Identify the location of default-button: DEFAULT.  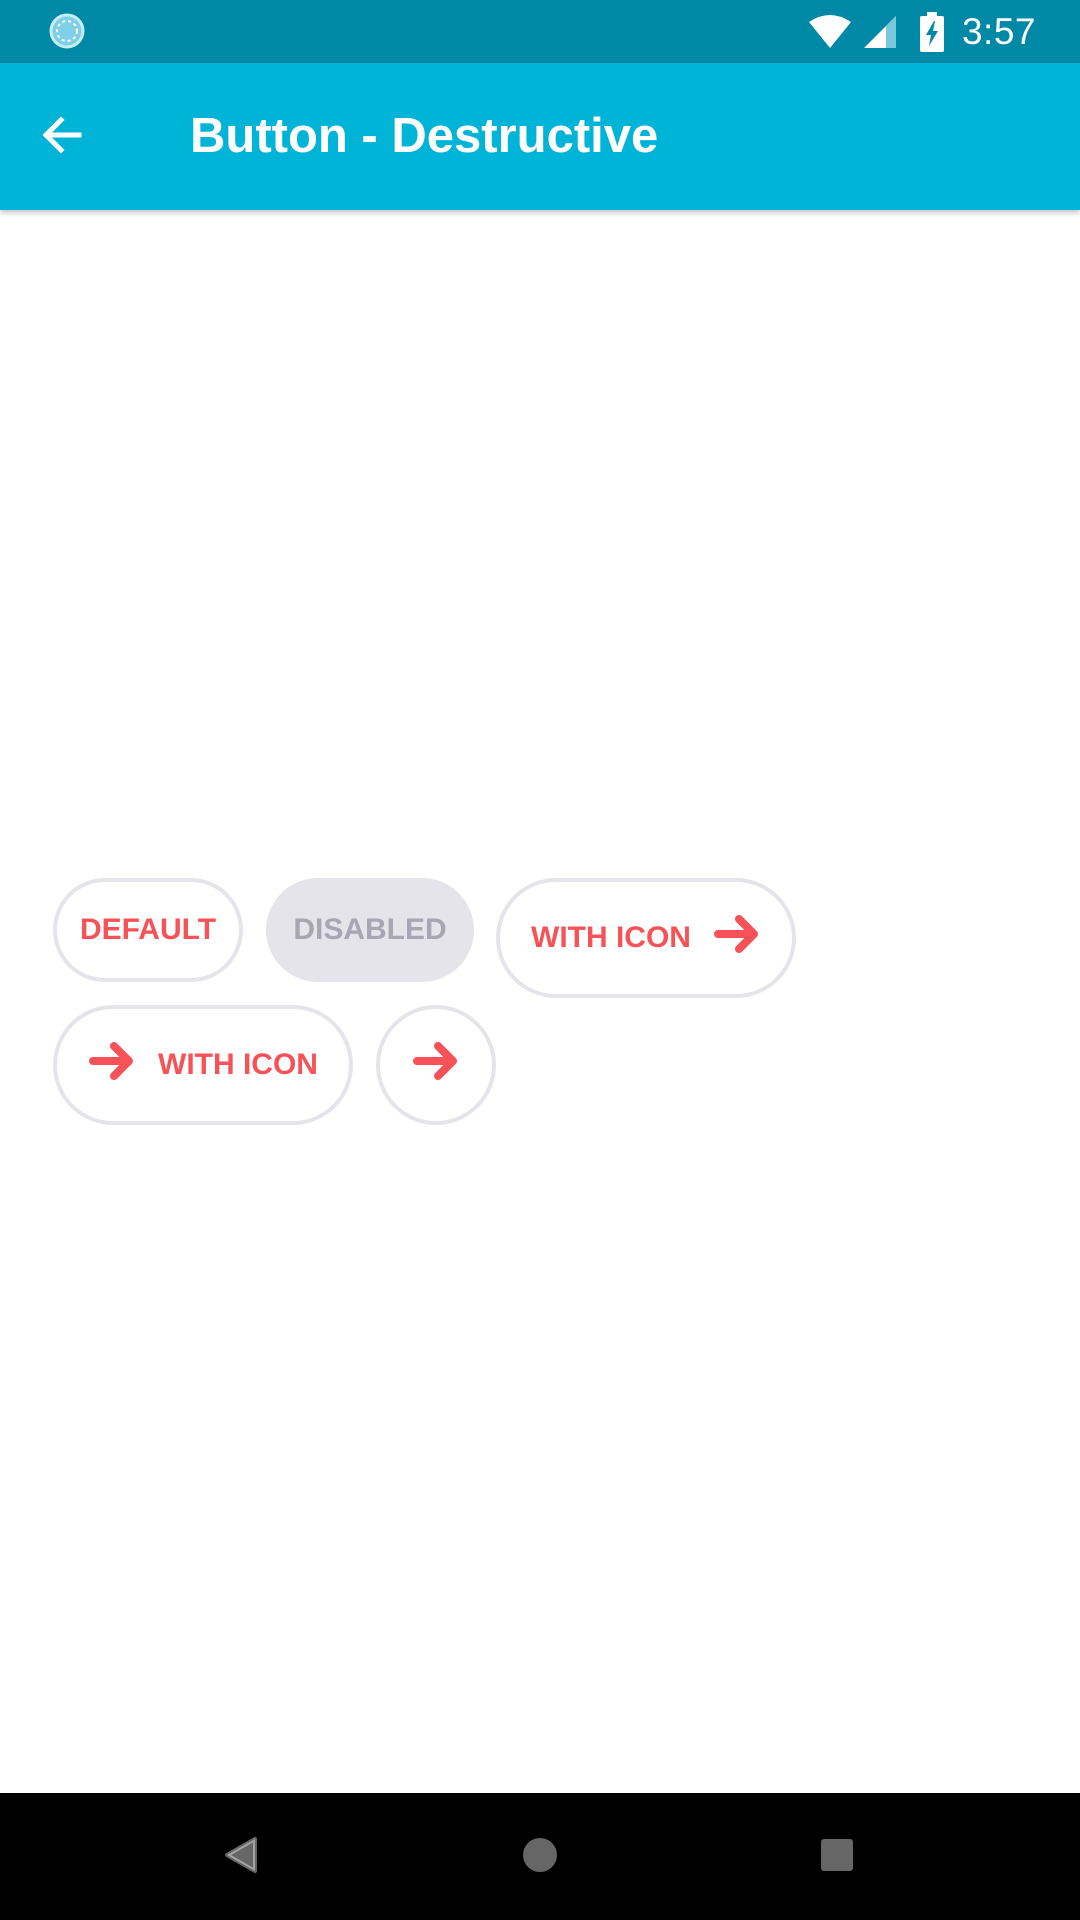
(148, 930).